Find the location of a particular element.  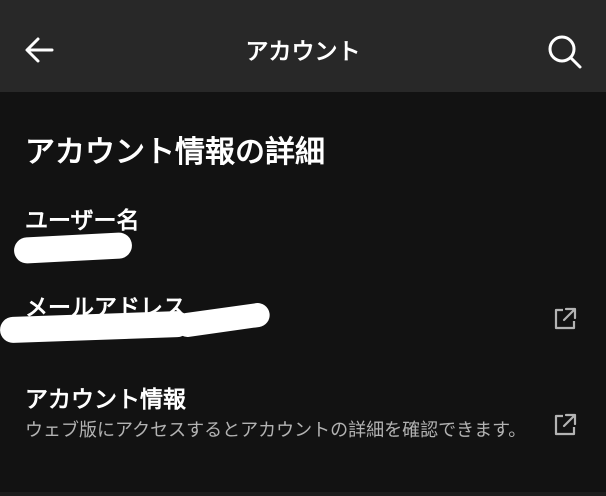

account-info-external-link is located at coordinates (565, 425).